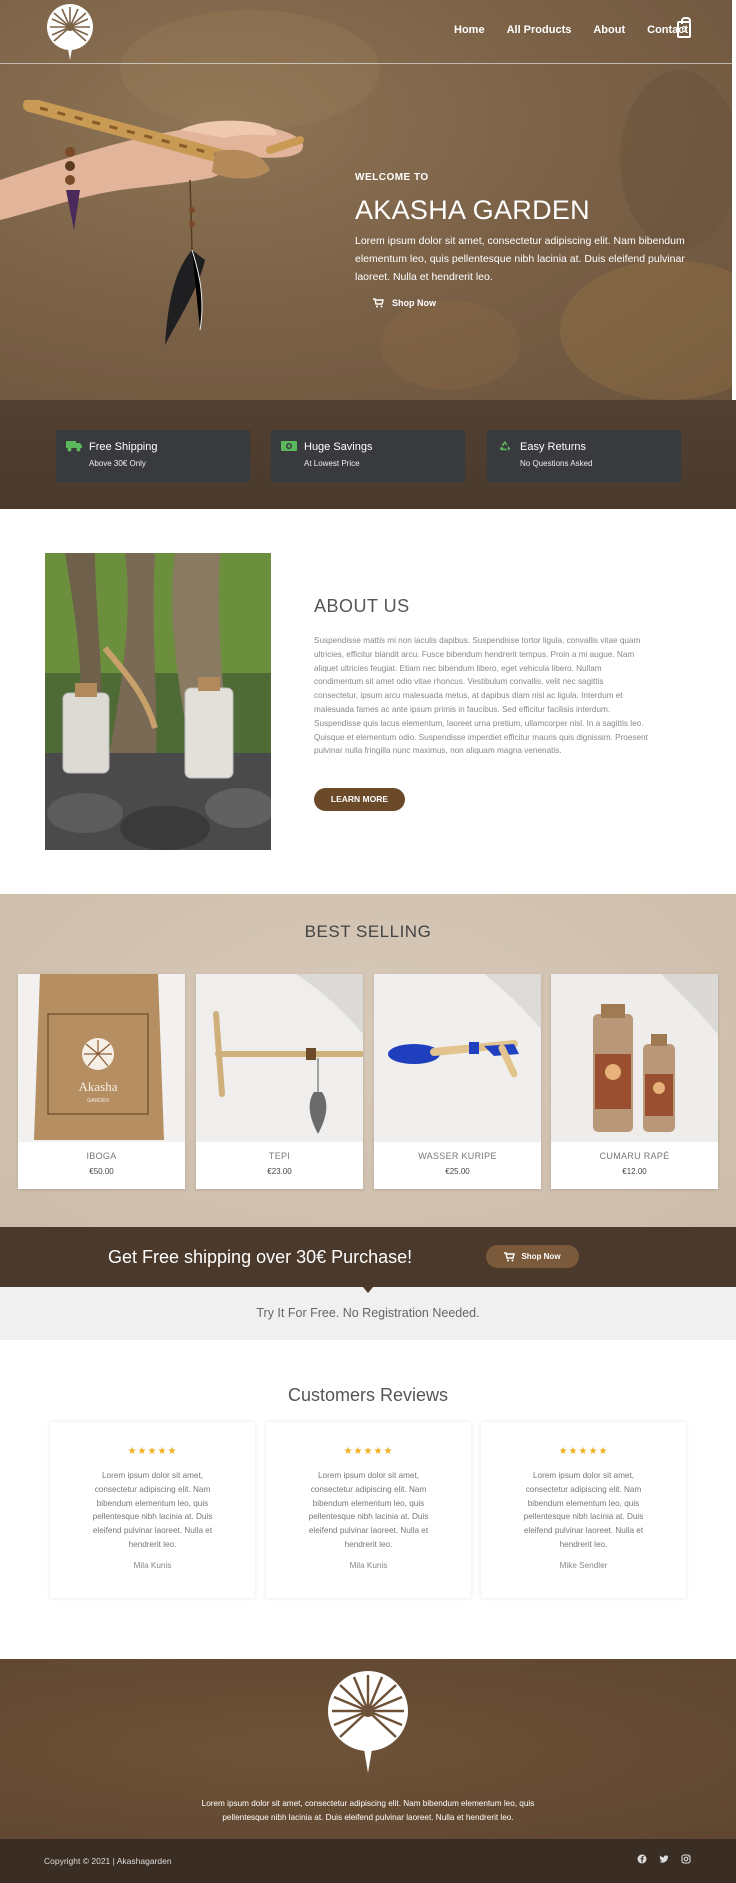  Describe the element at coordinates (359, 799) in the screenshot. I see `learn-more-button: LEARN MORE` at that location.